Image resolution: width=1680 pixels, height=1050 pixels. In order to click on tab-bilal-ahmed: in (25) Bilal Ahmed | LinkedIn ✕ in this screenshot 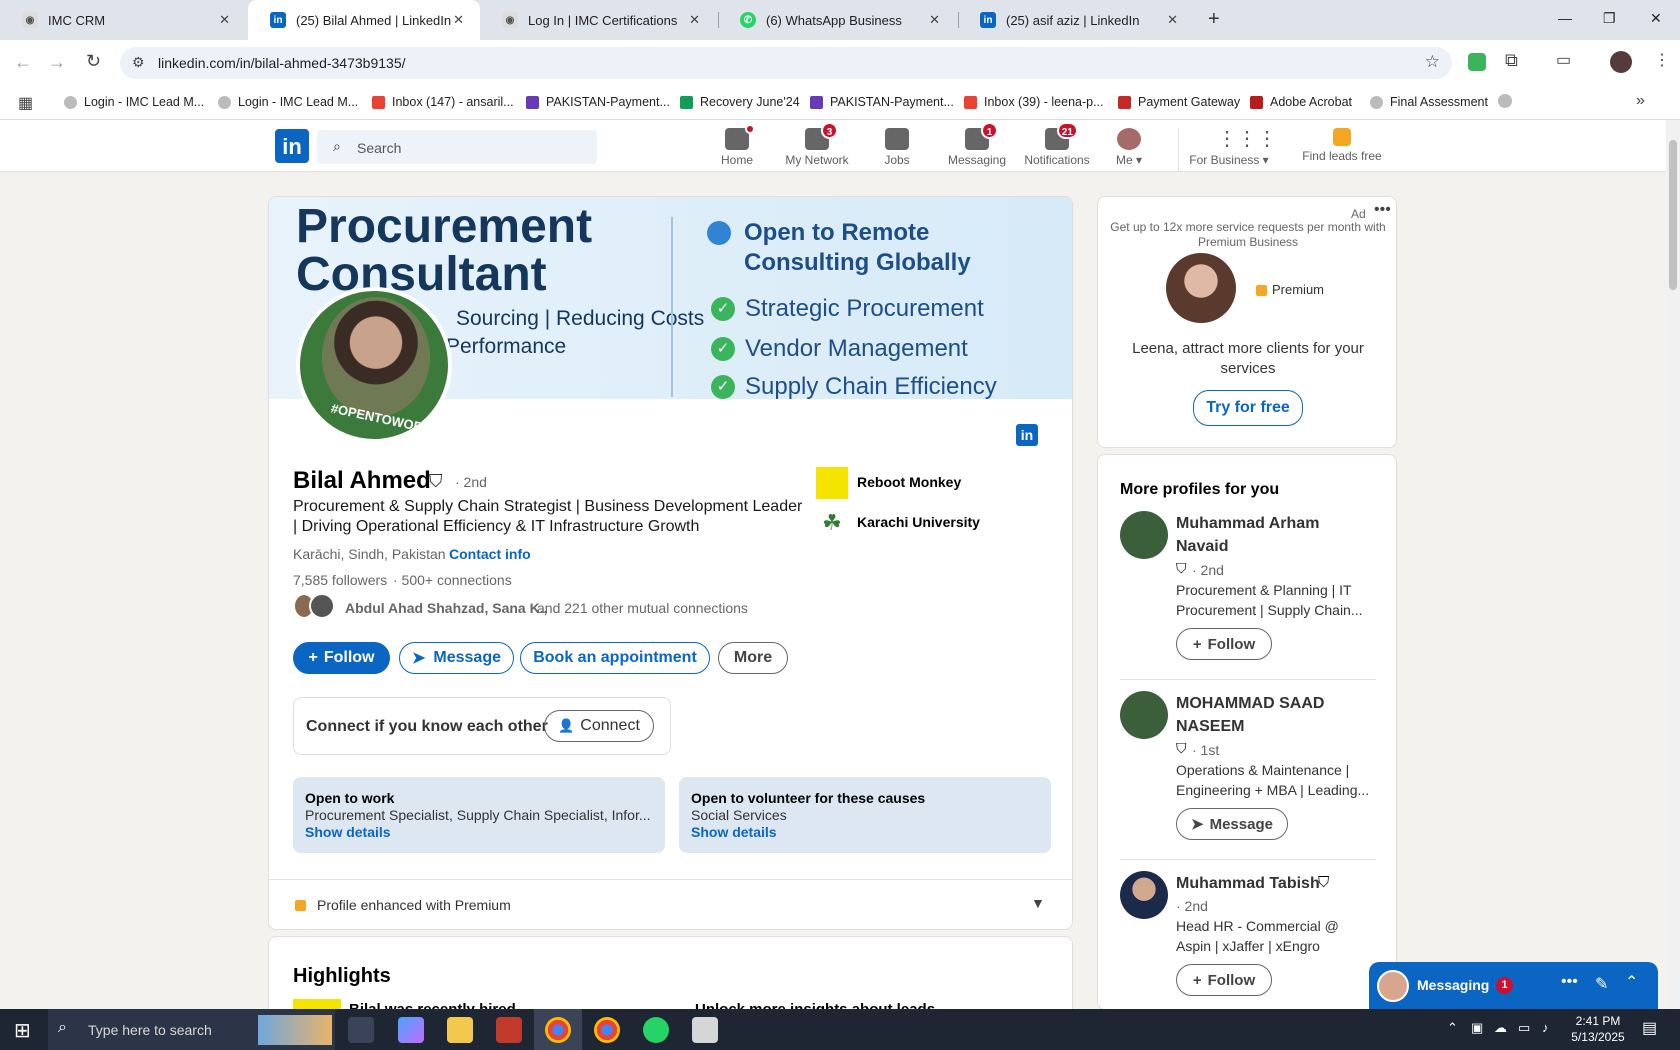, I will do `click(364, 20)`.